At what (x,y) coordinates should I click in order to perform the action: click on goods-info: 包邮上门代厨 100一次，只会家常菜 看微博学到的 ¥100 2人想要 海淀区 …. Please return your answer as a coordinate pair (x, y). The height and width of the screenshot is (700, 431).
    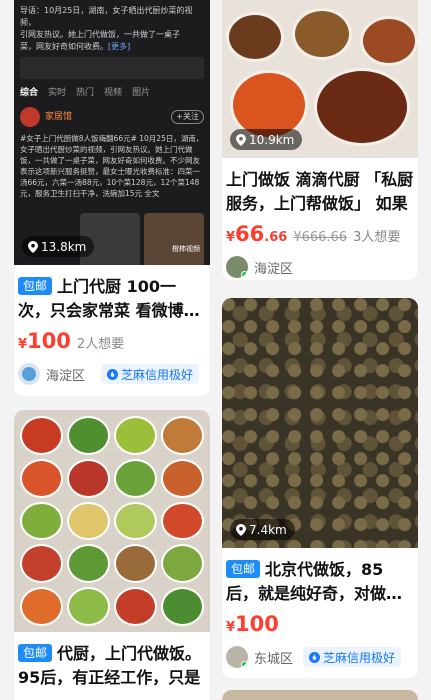
    Looking at the image, I should click on (112, 325).